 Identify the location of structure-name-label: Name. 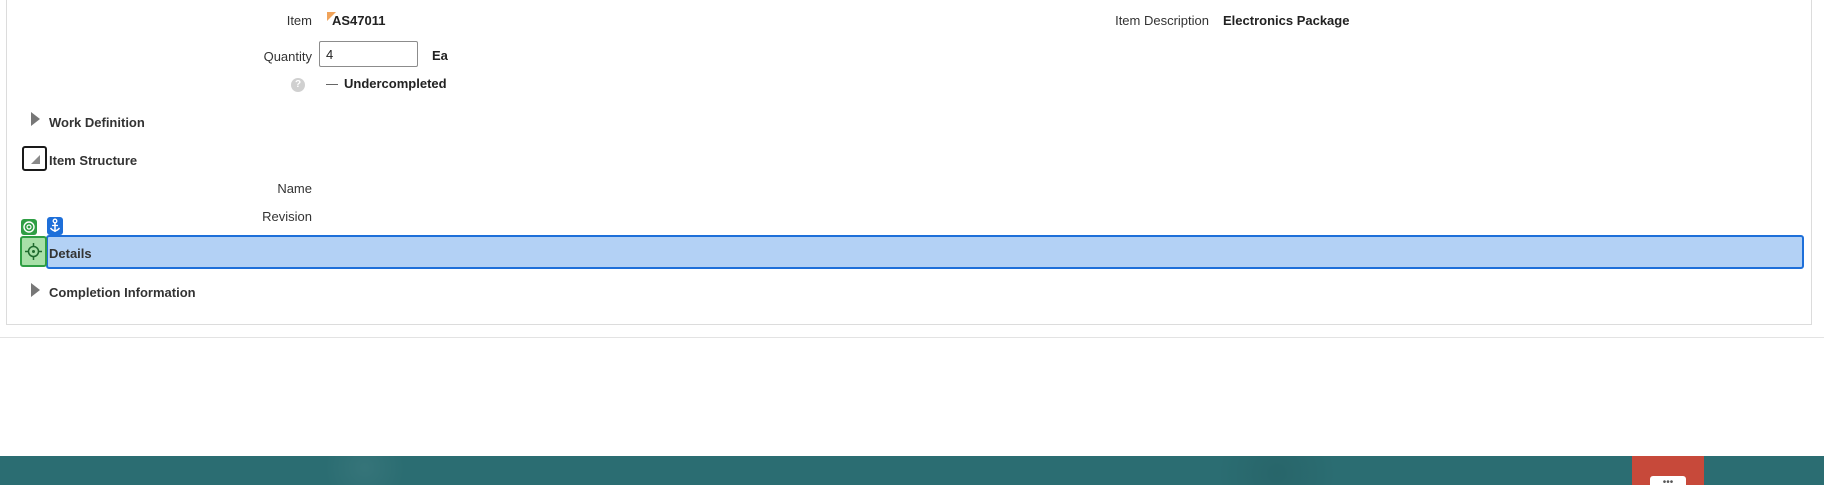
(294, 188).